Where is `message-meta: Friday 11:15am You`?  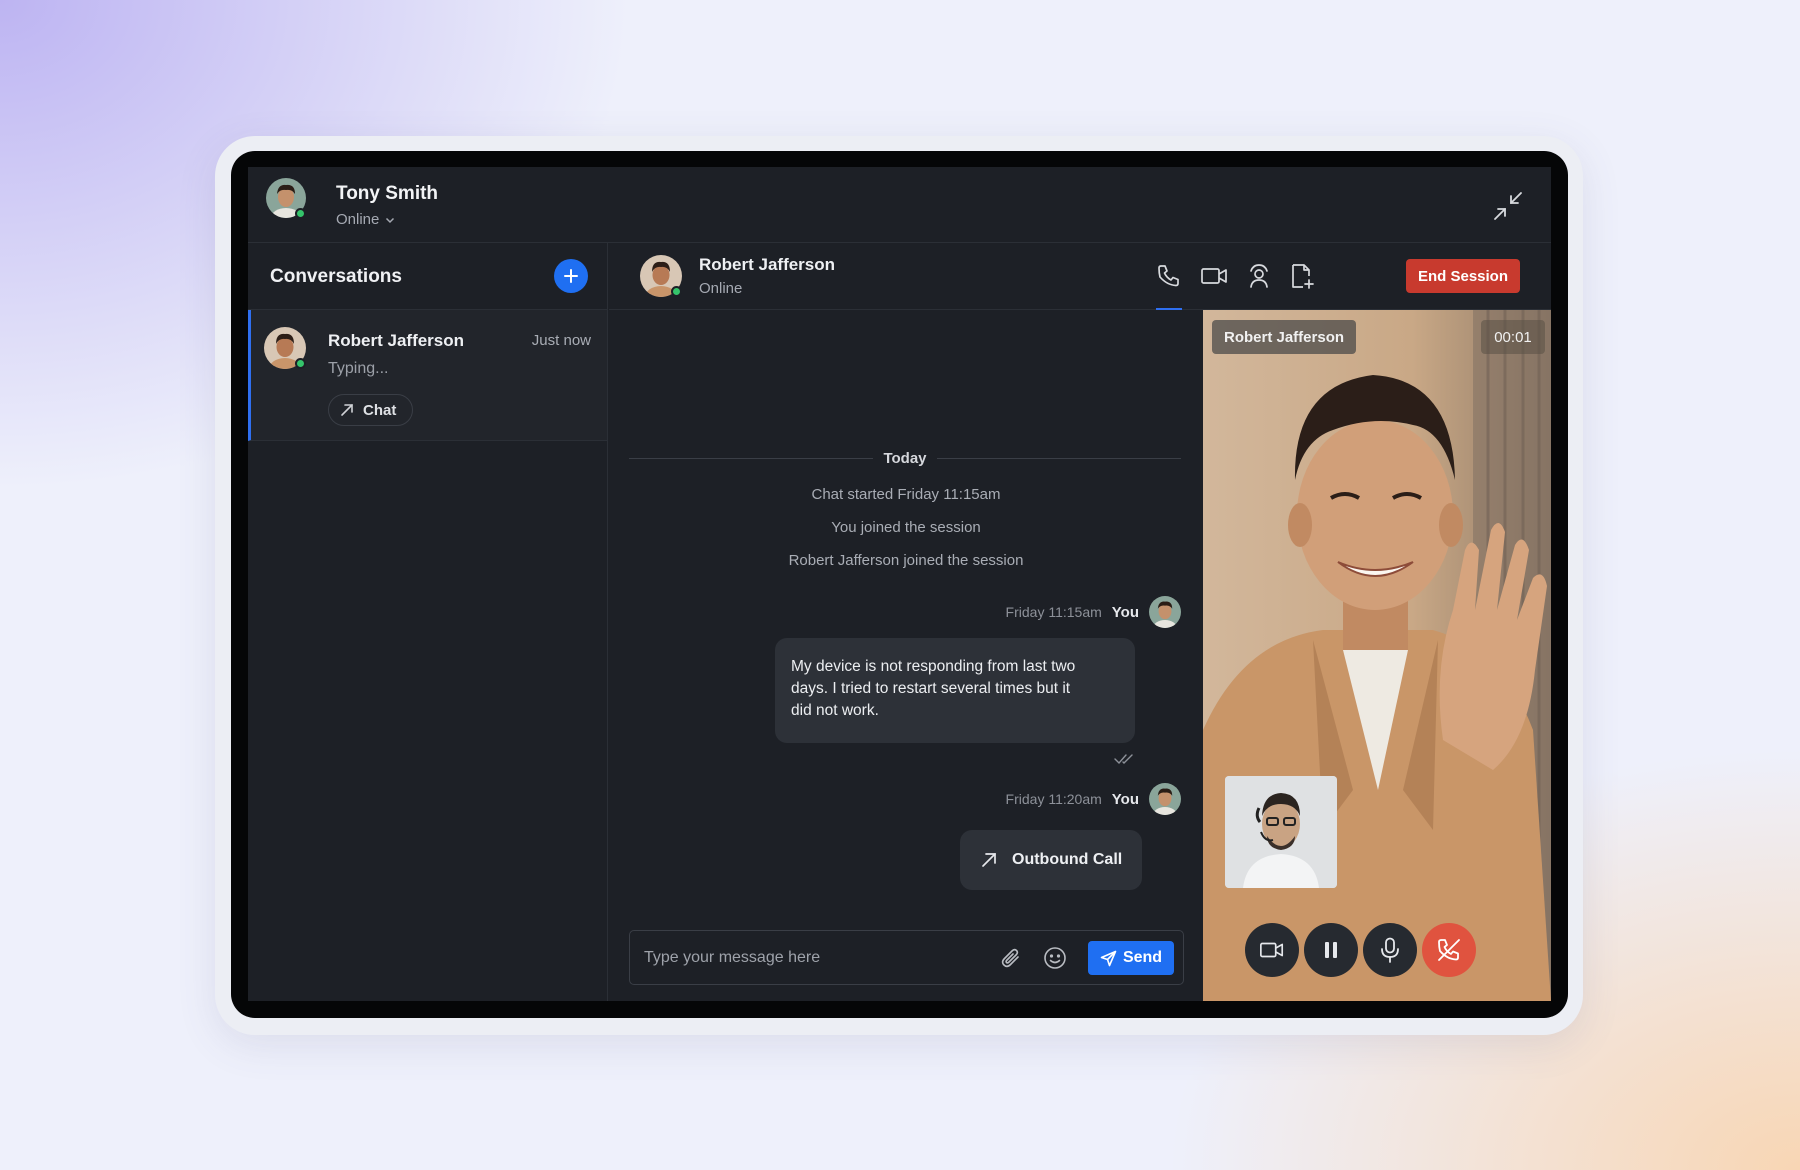
message-meta: Friday 11:15am You is located at coordinates (1093, 612).